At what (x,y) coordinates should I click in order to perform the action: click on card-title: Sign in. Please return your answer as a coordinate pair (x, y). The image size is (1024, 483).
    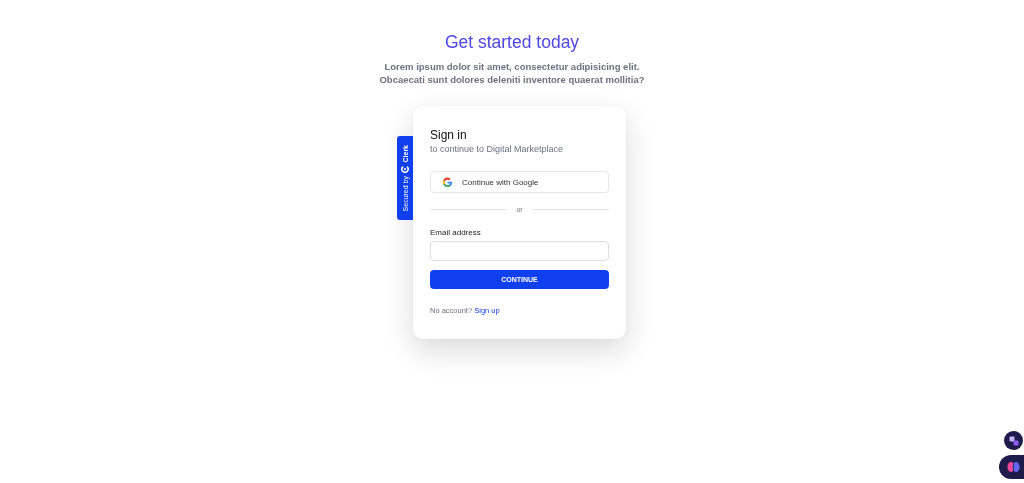
    Looking at the image, I should click on (449, 135).